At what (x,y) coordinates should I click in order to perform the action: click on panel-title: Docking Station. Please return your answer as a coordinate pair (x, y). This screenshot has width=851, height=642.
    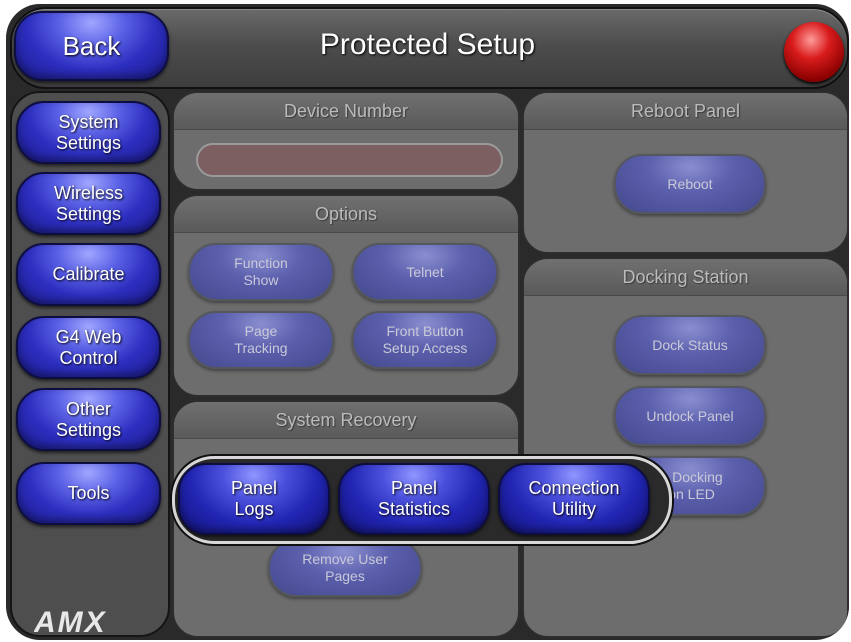
    Looking at the image, I should click on (685, 277).